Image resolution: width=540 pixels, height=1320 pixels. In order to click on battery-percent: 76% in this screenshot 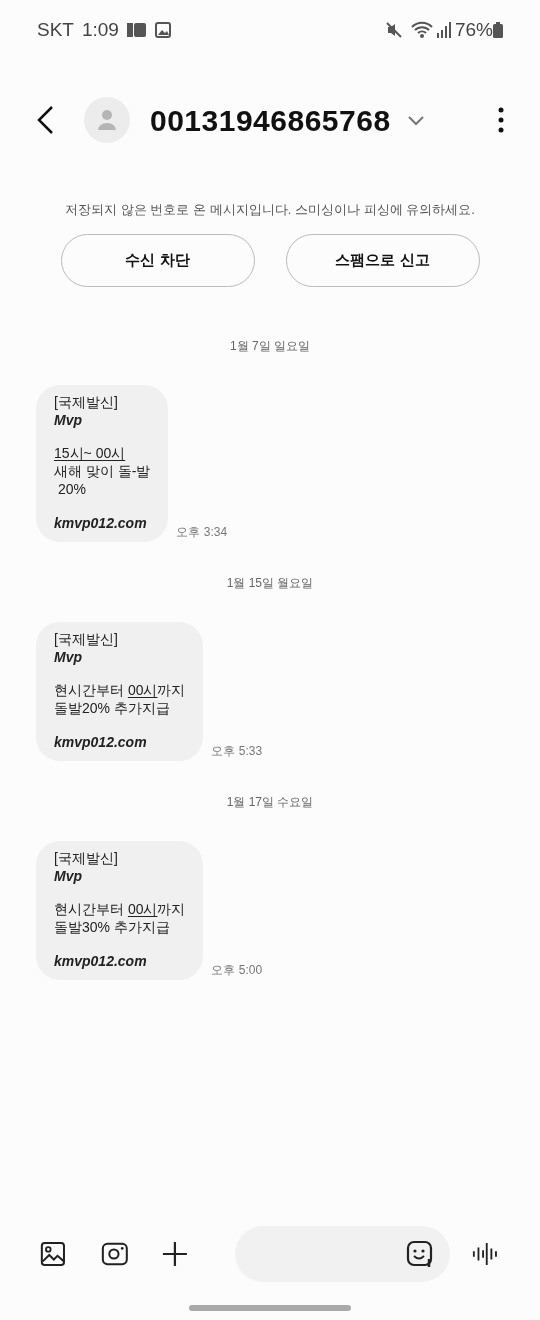, I will do `click(473, 29)`.